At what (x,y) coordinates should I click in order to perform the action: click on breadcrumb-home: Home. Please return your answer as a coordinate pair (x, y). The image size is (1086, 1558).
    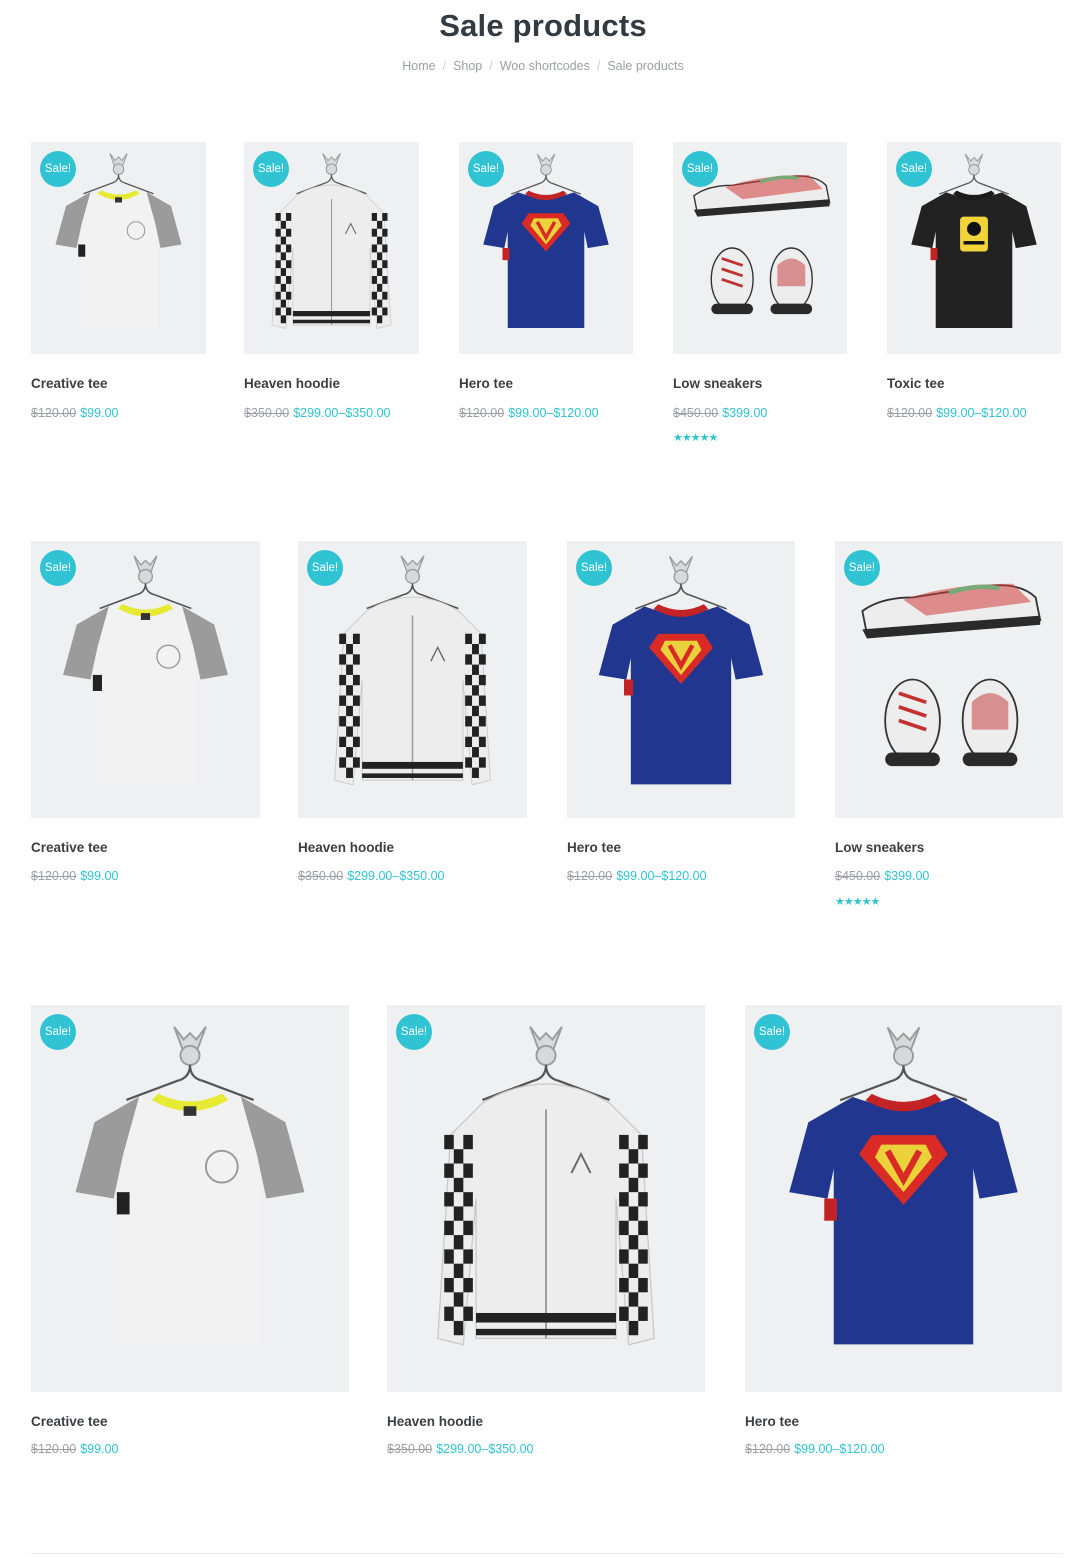
    Looking at the image, I should click on (418, 66).